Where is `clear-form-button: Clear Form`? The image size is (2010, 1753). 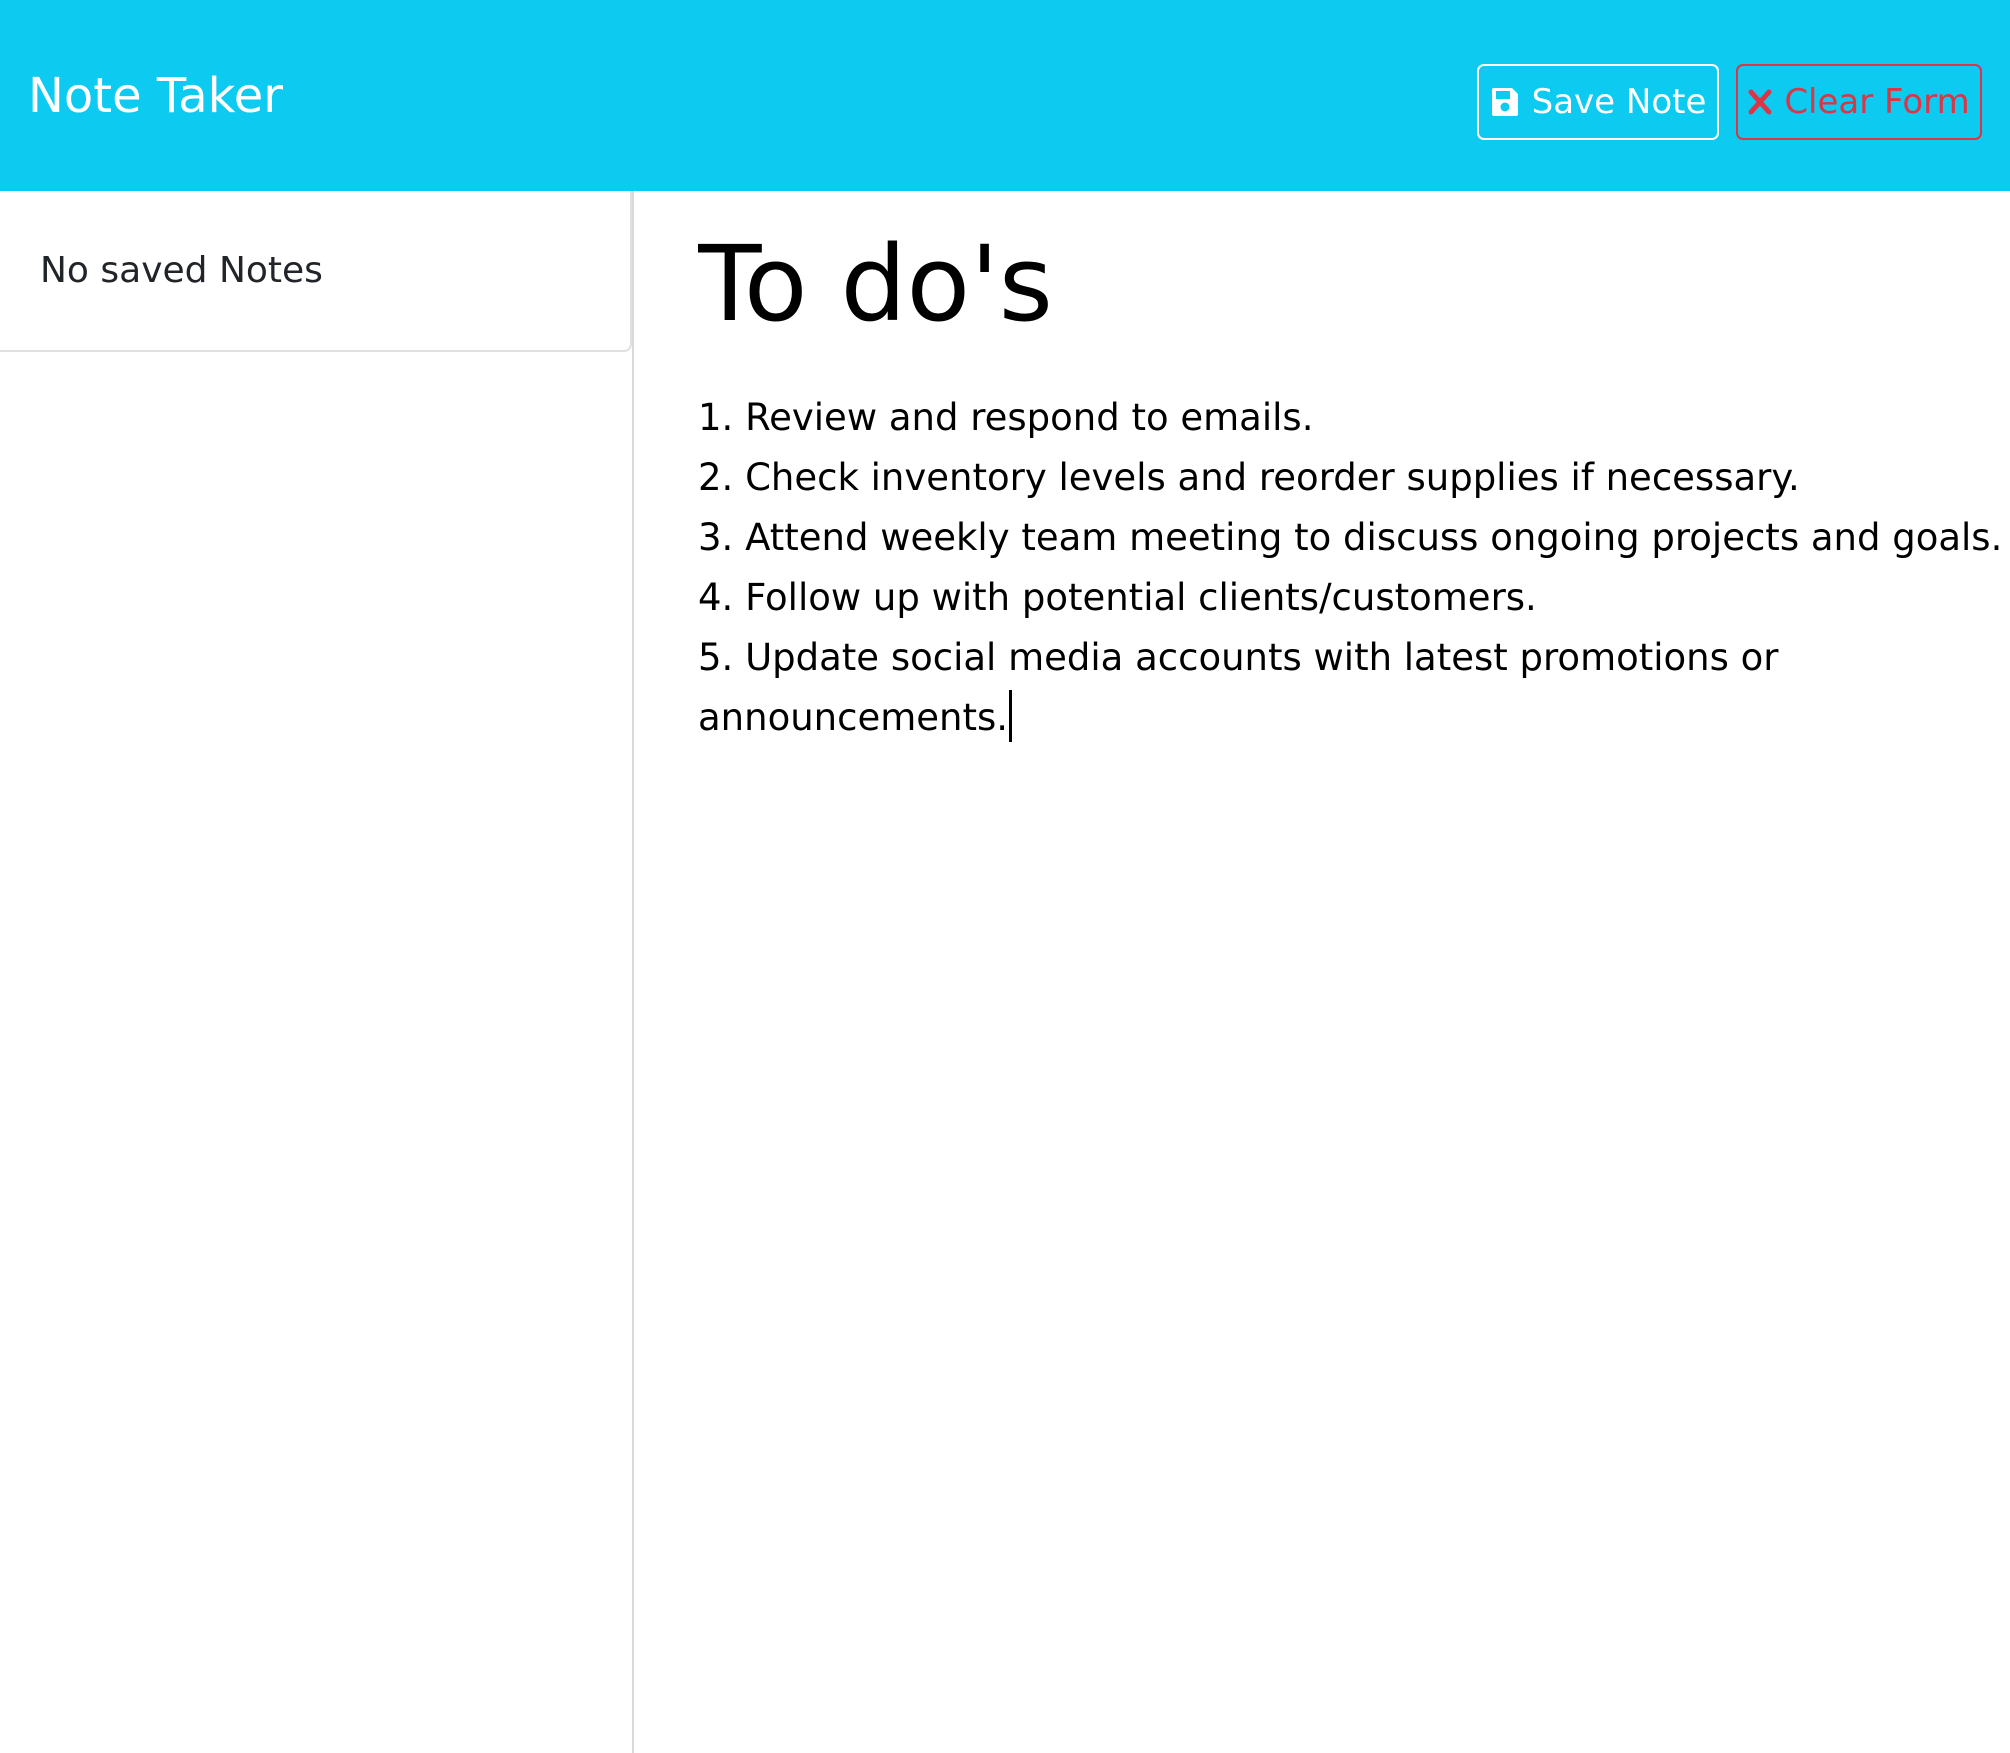 clear-form-button: Clear Form is located at coordinates (1859, 102).